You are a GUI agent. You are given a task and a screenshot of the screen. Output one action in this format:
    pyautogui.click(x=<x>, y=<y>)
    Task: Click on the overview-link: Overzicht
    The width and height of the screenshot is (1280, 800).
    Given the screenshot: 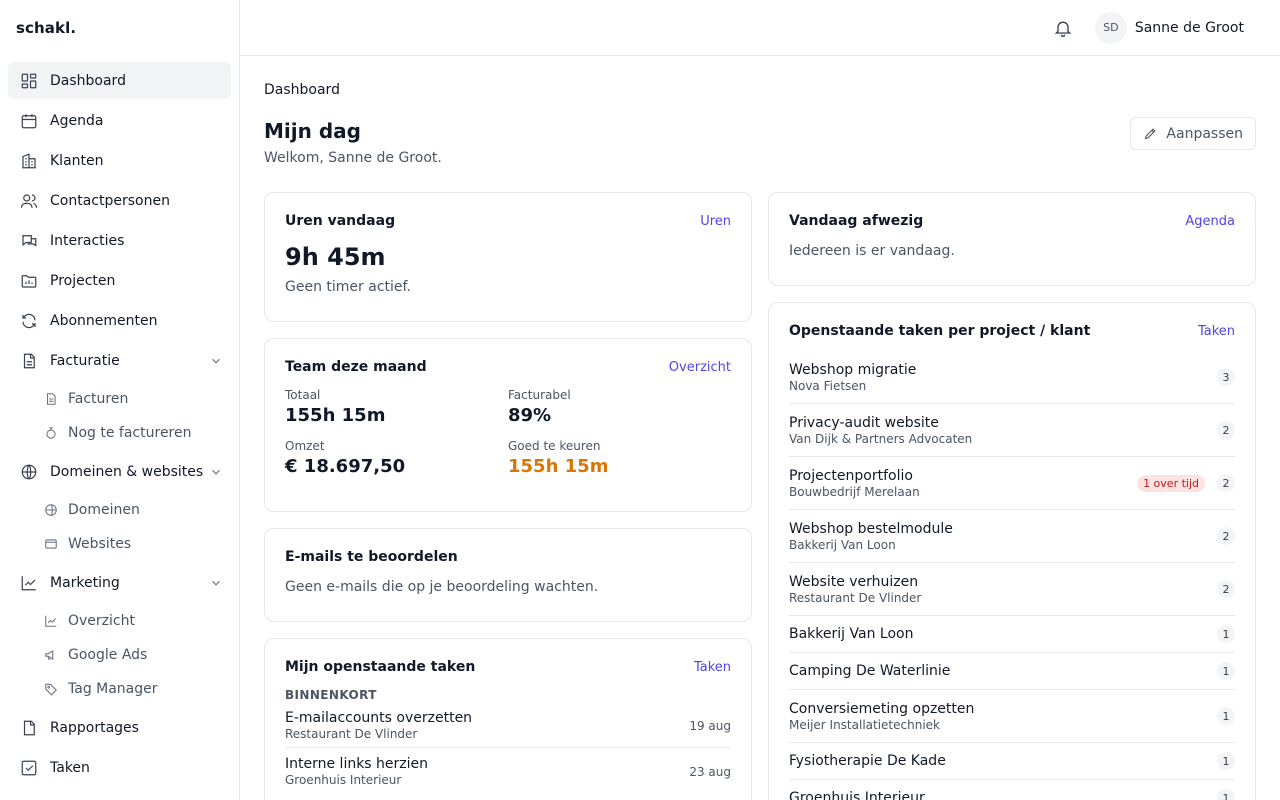 What is the action you would take?
    pyautogui.click(x=700, y=367)
    